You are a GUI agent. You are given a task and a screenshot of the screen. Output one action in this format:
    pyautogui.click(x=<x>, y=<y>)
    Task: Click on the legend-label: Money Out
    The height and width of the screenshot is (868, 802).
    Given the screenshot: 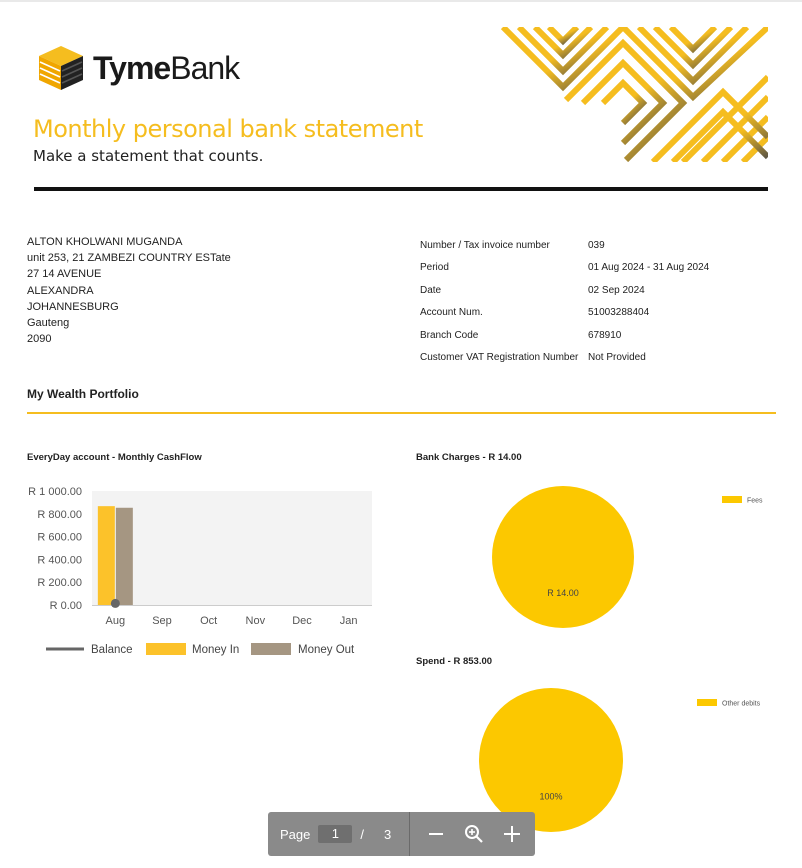 What is the action you would take?
    pyautogui.click(x=326, y=650)
    